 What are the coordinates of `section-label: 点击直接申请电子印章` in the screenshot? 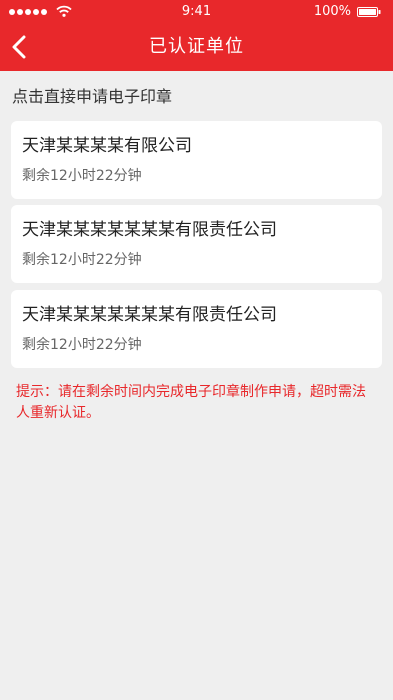 It's located at (92, 96).